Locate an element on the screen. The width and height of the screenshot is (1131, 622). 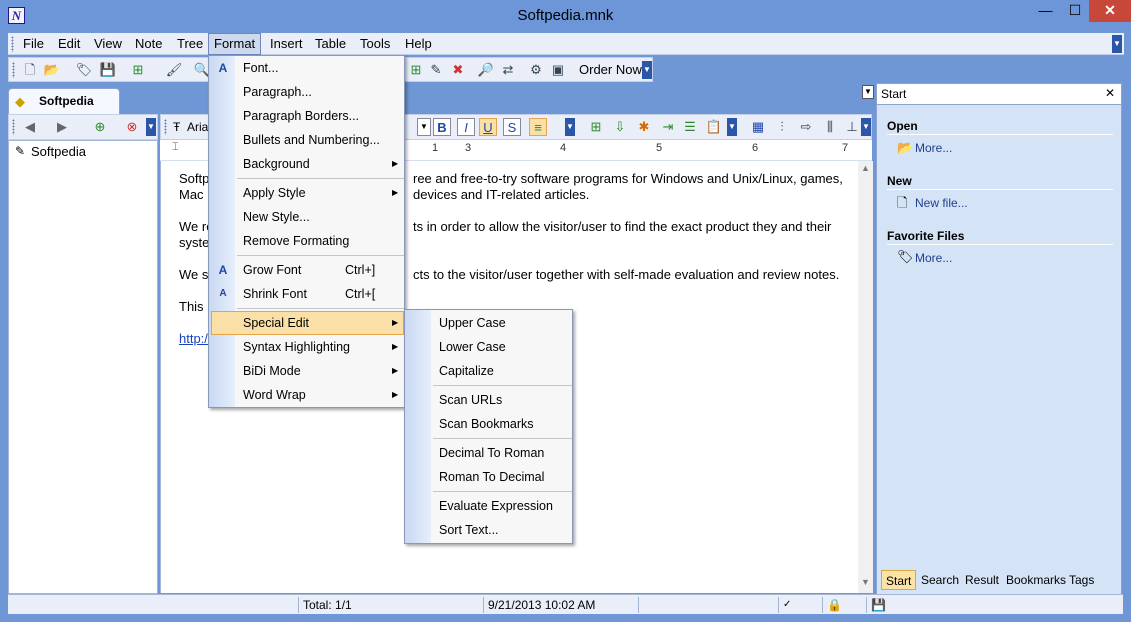
options-icon: ⚙ is located at coordinates (536, 70).